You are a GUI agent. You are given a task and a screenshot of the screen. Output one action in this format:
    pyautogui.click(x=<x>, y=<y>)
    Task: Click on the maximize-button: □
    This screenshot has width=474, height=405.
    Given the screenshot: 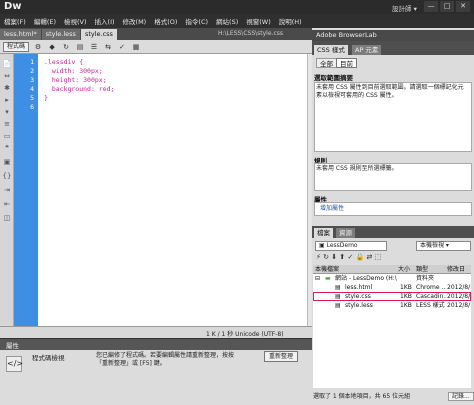 What is the action you would take?
    pyautogui.click(x=447, y=6)
    